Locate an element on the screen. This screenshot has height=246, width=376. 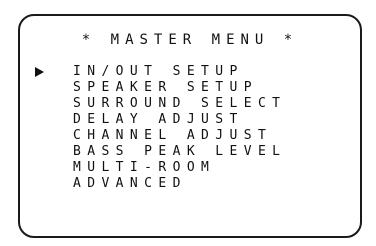
menu-item-bass-peak-level: BASS PEAK LEVEL is located at coordinates (190, 152).